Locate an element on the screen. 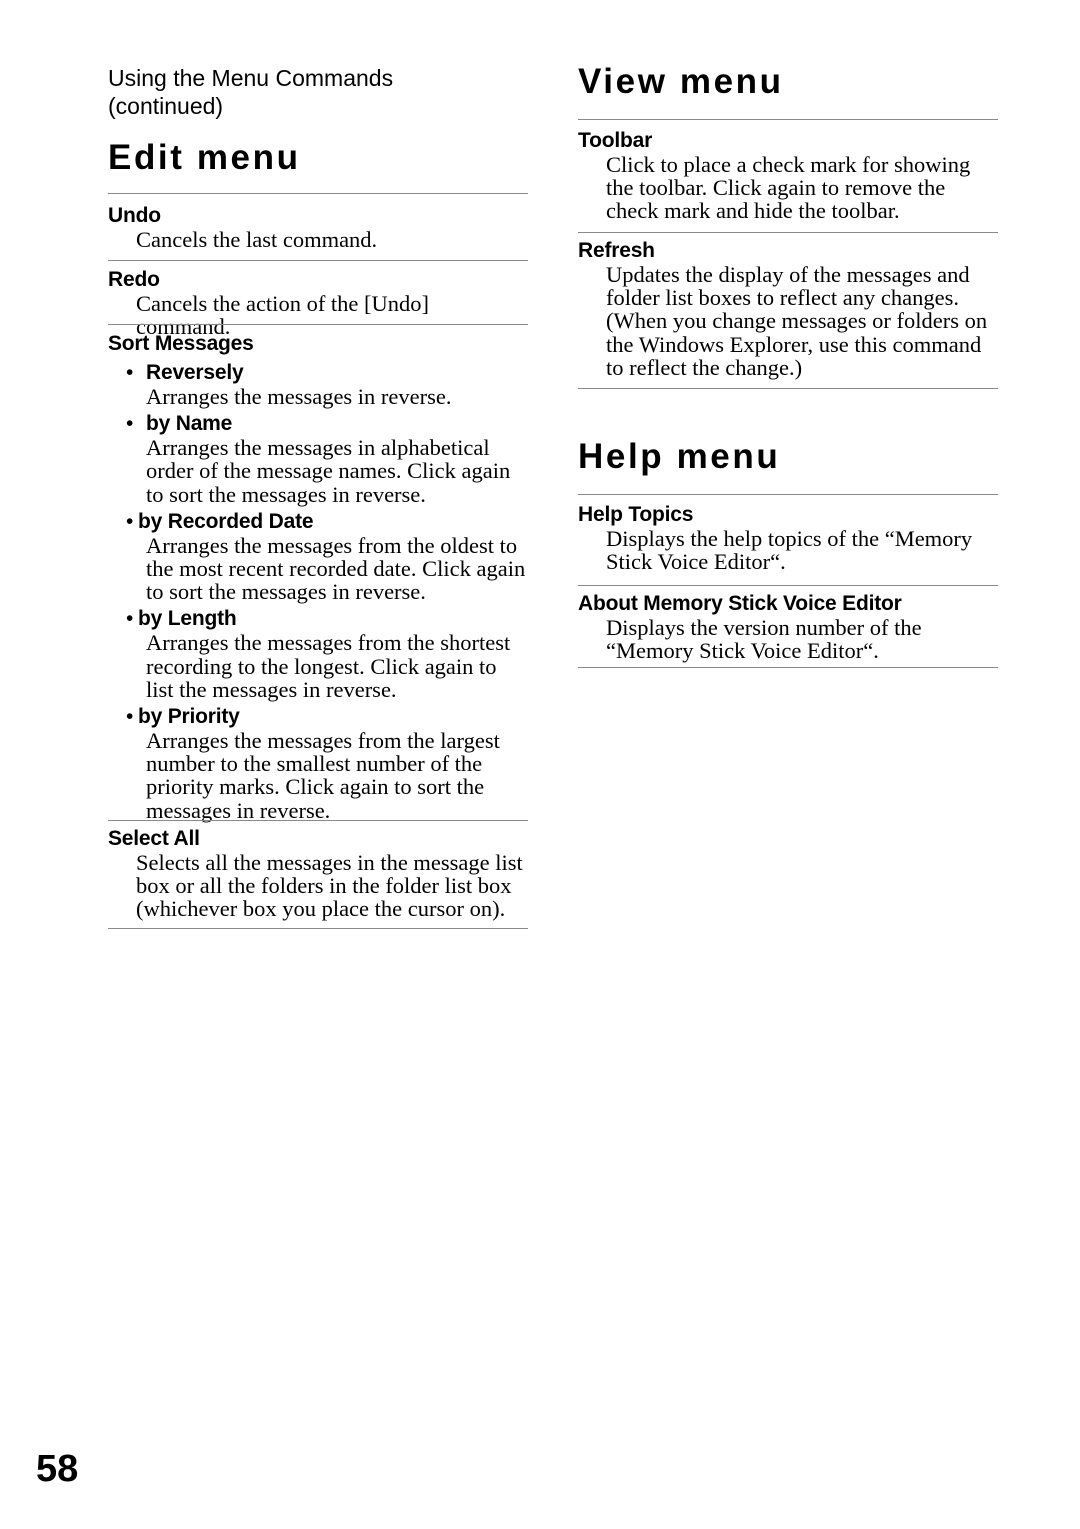 The width and height of the screenshot is (1080, 1529). bullet-label-by-name: by Name is located at coordinates (189, 424).